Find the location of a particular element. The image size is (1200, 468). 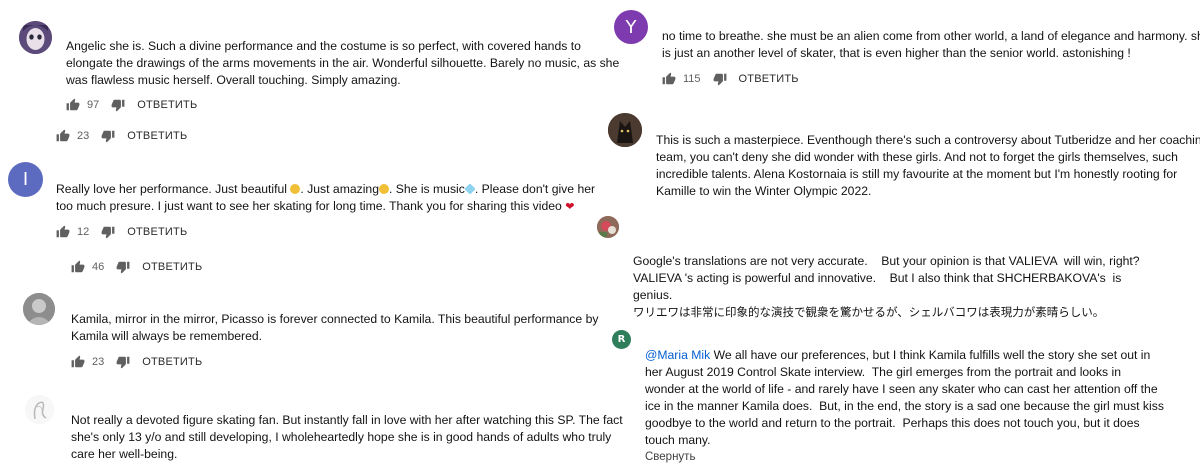

comment-line: care her well-being. is located at coordinates (124, 454).